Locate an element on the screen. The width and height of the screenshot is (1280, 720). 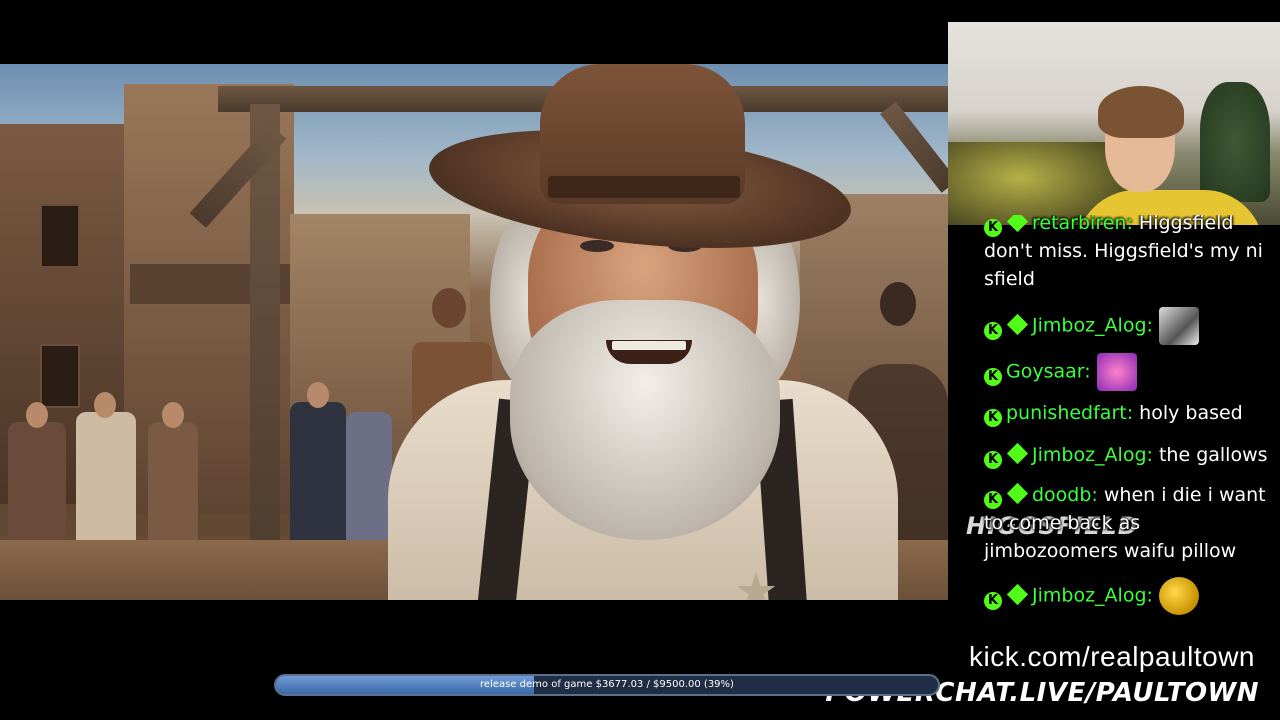
pink-anime-emote-icon is located at coordinates (1116, 372).